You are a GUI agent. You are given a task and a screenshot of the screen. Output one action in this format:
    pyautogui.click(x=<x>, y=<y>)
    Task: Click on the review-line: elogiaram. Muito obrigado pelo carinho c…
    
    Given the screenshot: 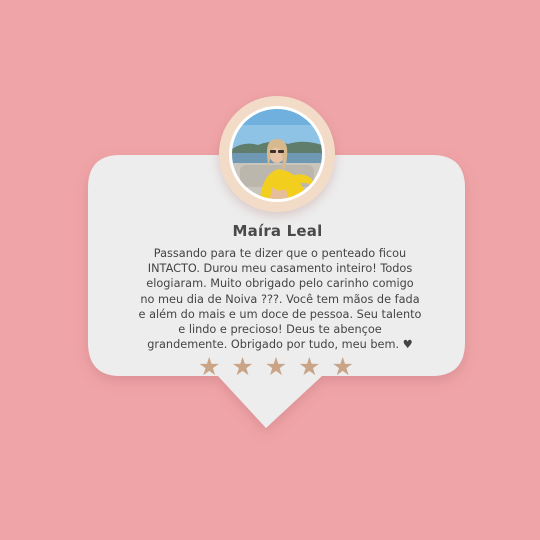 What is the action you would take?
    pyautogui.click(x=280, y=284)
    